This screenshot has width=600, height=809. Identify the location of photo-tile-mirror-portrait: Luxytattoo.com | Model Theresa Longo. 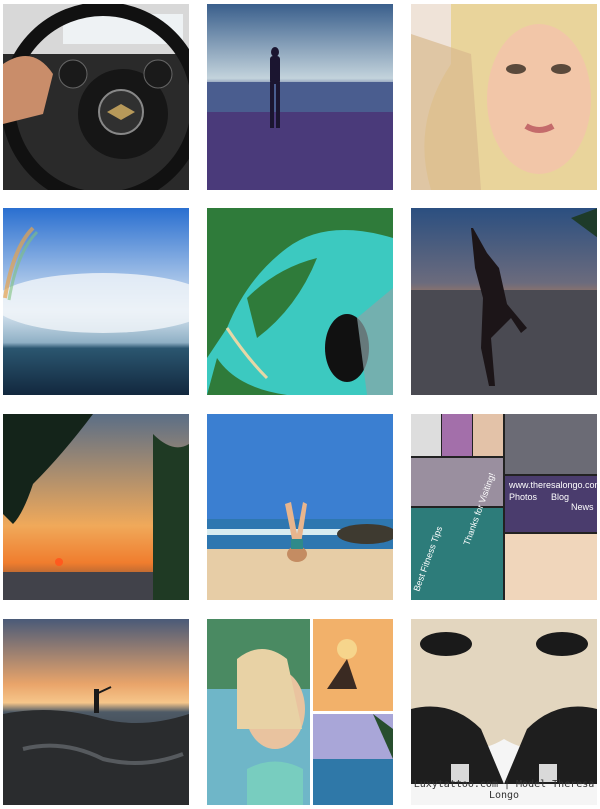
(504, 712).